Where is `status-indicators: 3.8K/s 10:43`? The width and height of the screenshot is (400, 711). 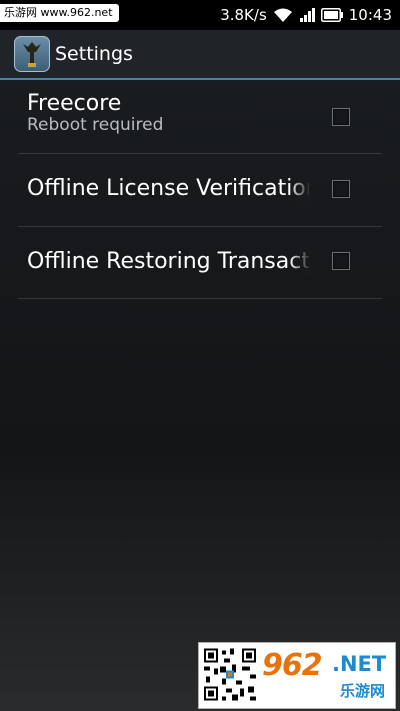 status-indicators: 3.8K/s 10:43 is located at coordinates (306, 15).